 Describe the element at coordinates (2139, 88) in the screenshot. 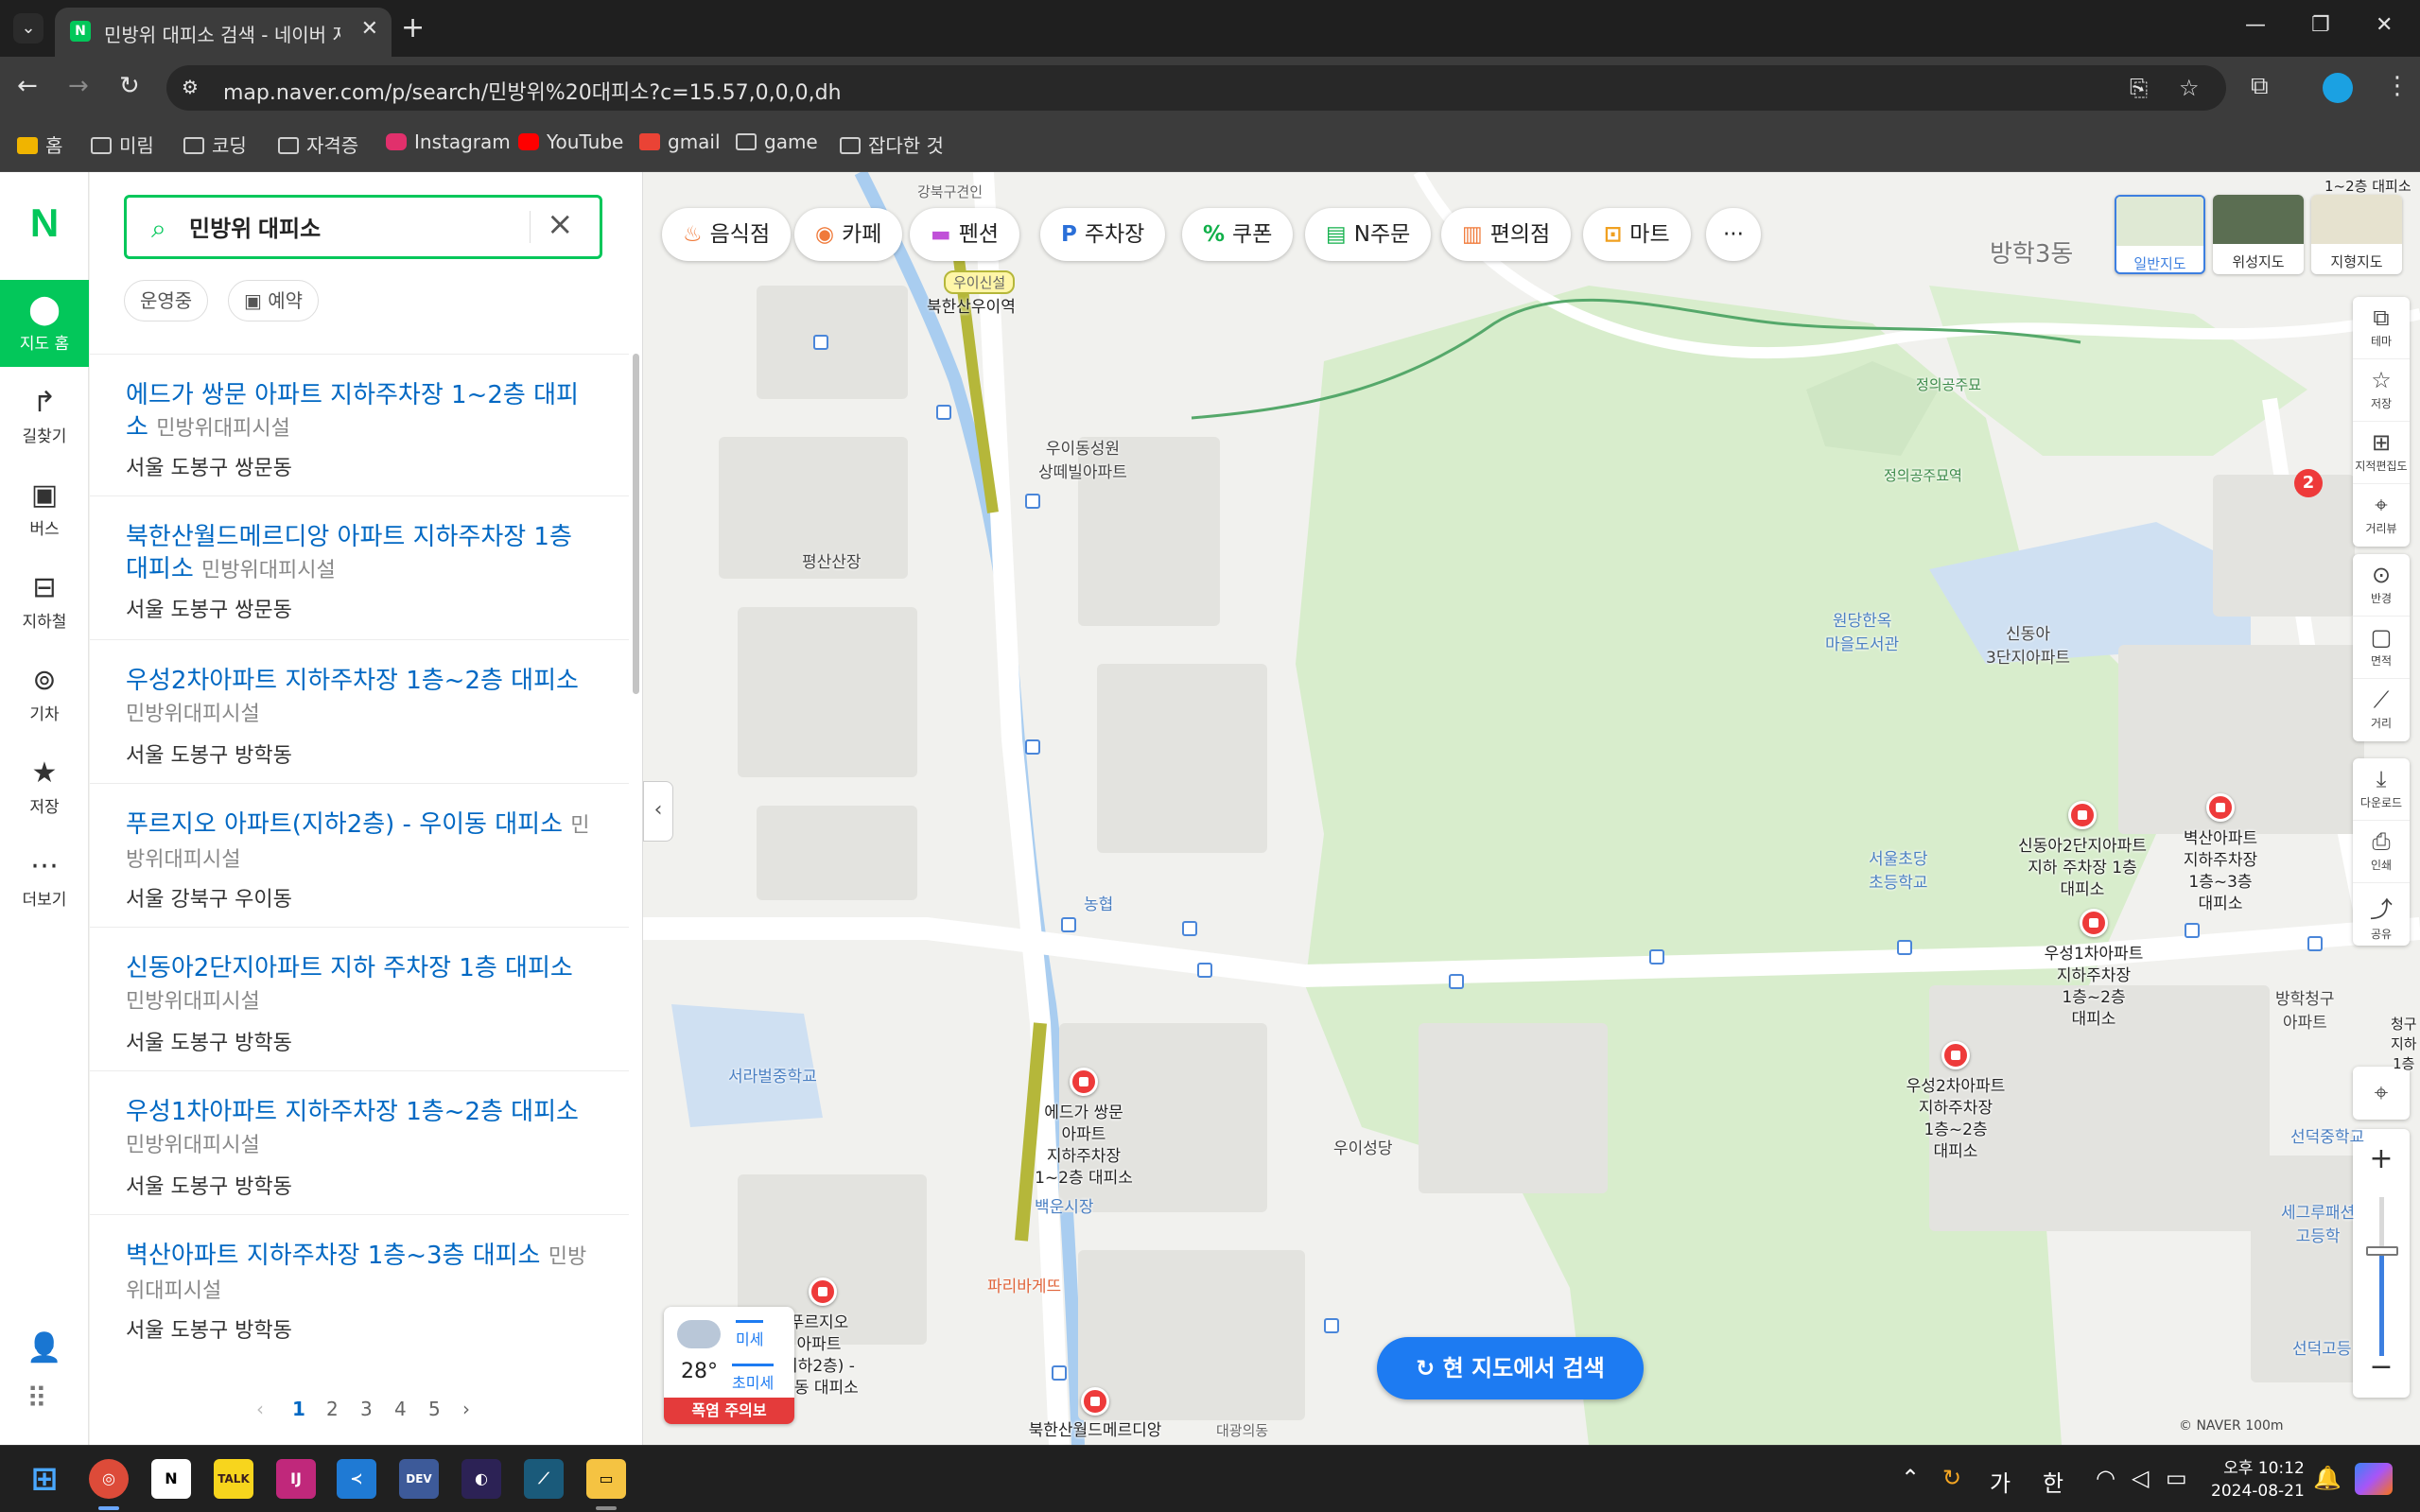

I see `install-app-icon: ⎘` at that location.